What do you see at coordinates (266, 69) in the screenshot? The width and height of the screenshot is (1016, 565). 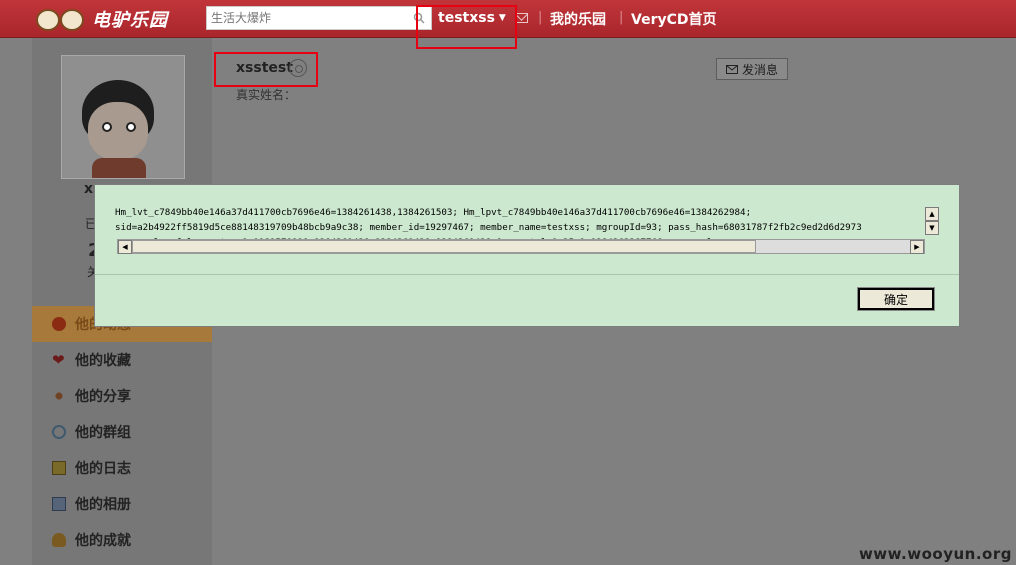 I see `highlight-box-username` at bounding box center [266, 69].